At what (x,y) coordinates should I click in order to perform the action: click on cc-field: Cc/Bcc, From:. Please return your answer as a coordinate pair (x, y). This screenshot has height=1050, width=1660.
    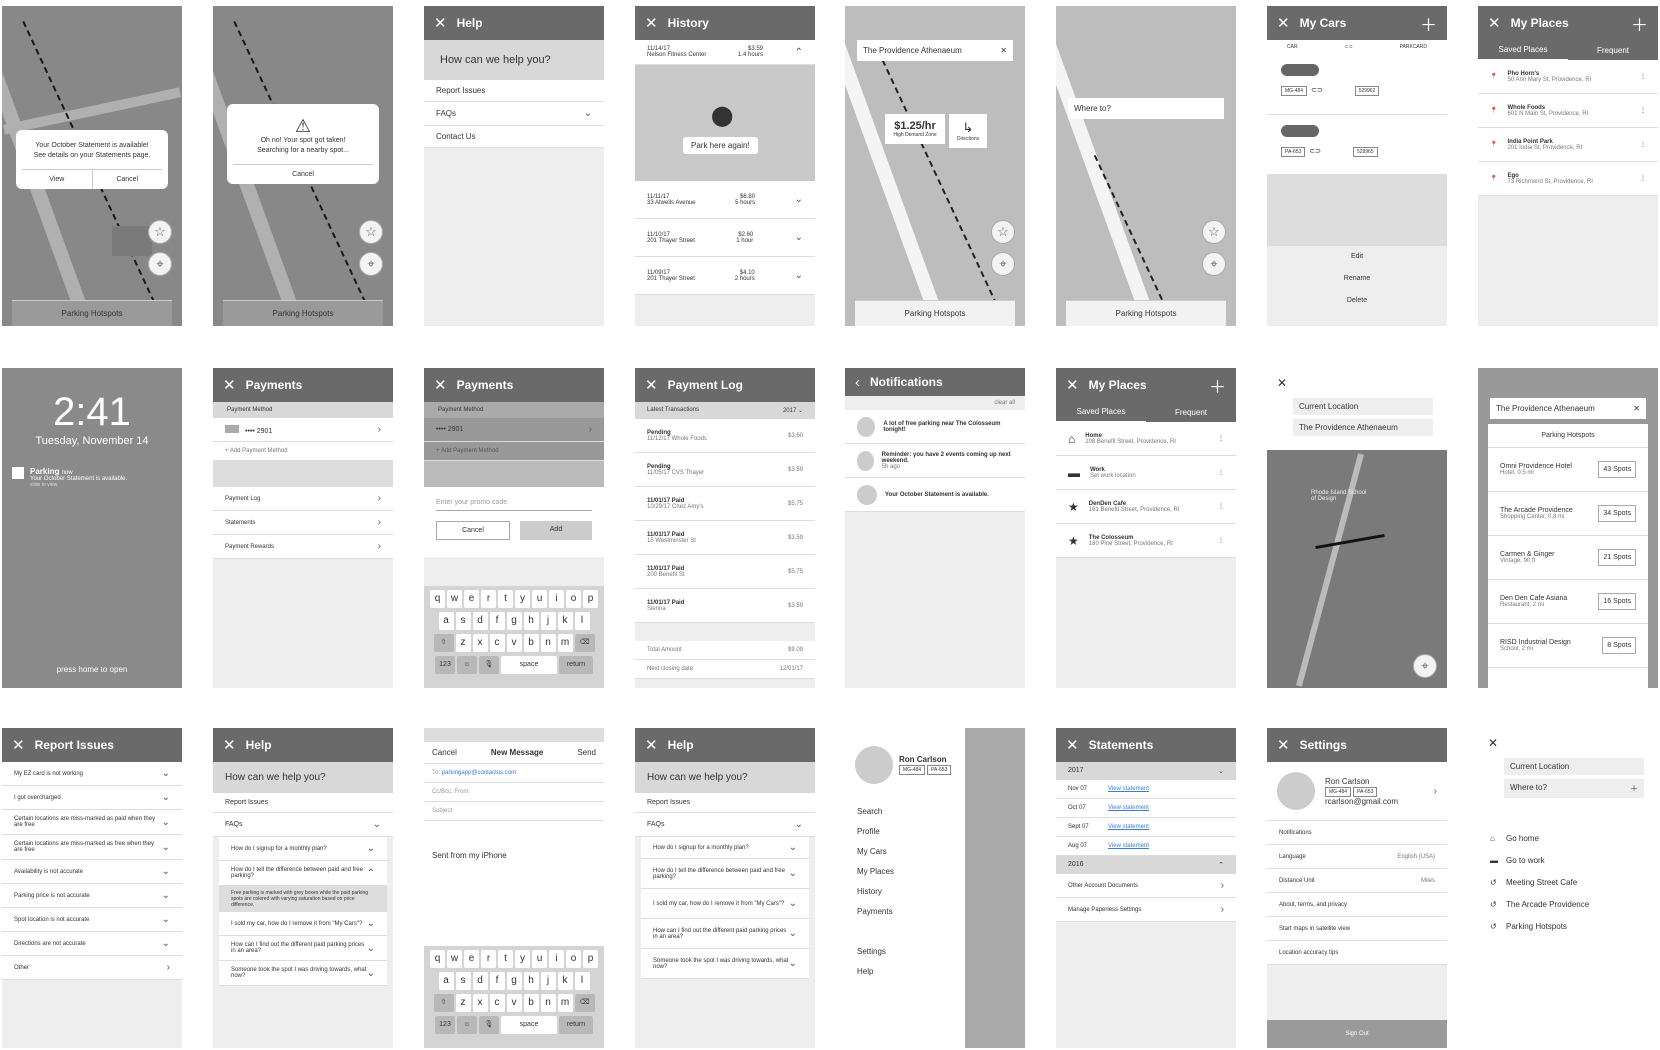
    Looking at the image, I should click on (514, 792).